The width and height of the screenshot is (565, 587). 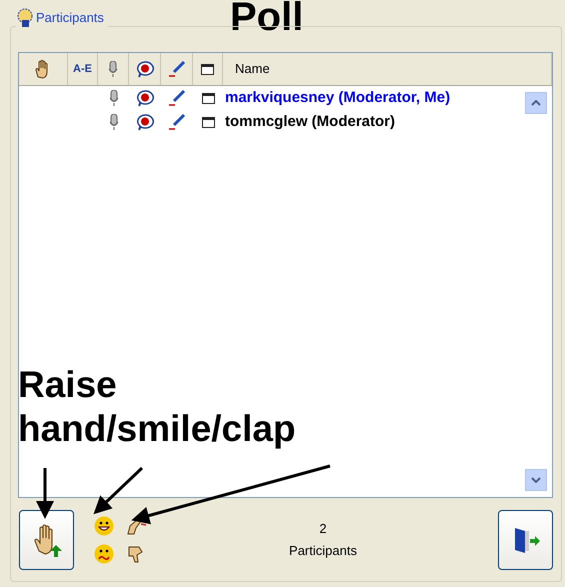 I want to click on participant-name: markviquesney (Moderator, Me), so click(x=336, y=98).